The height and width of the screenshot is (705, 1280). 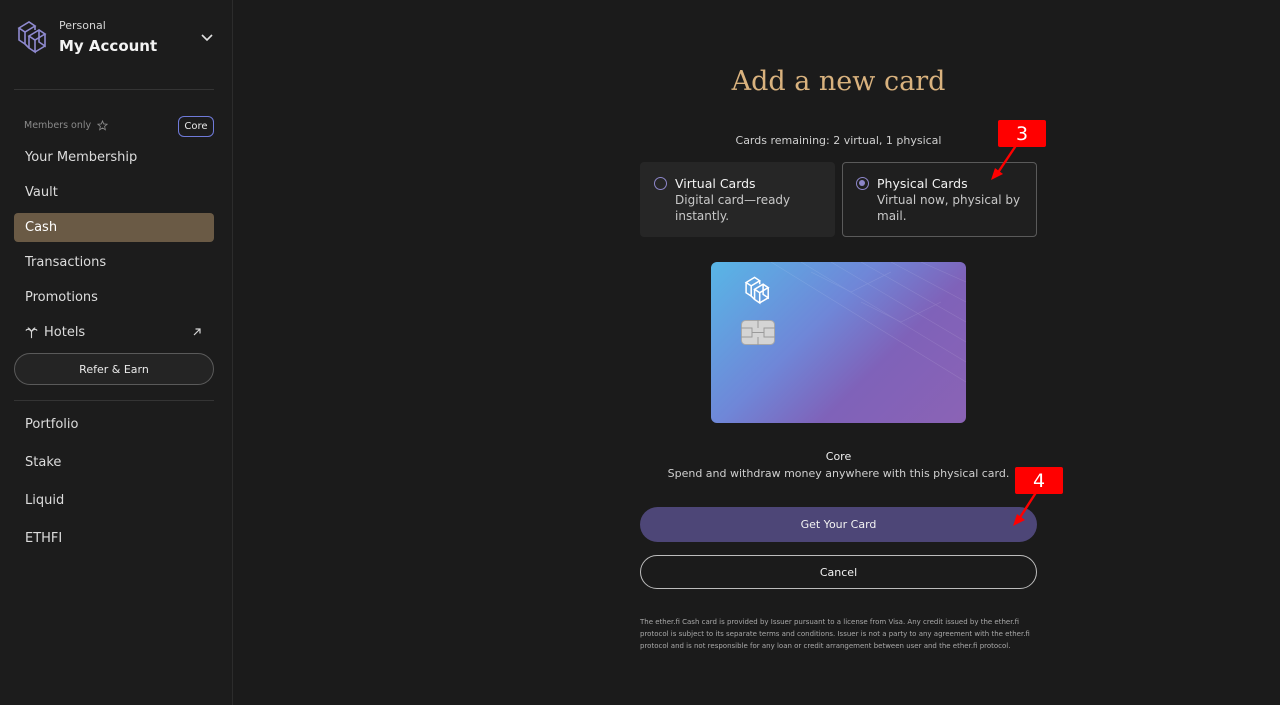 What do you see at coordinates (103, 125) in the screenshot?
I see `star-icon` at bounding box center [103, 125].